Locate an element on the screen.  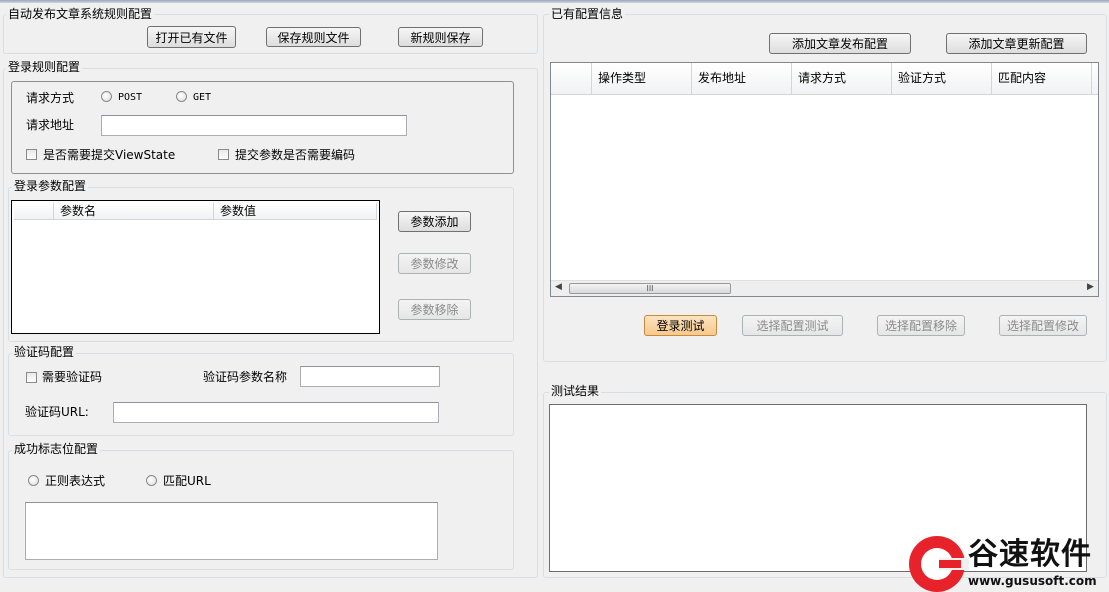
scroll-left-arrow-icon: ◀ is located at coordinates (558, 287).